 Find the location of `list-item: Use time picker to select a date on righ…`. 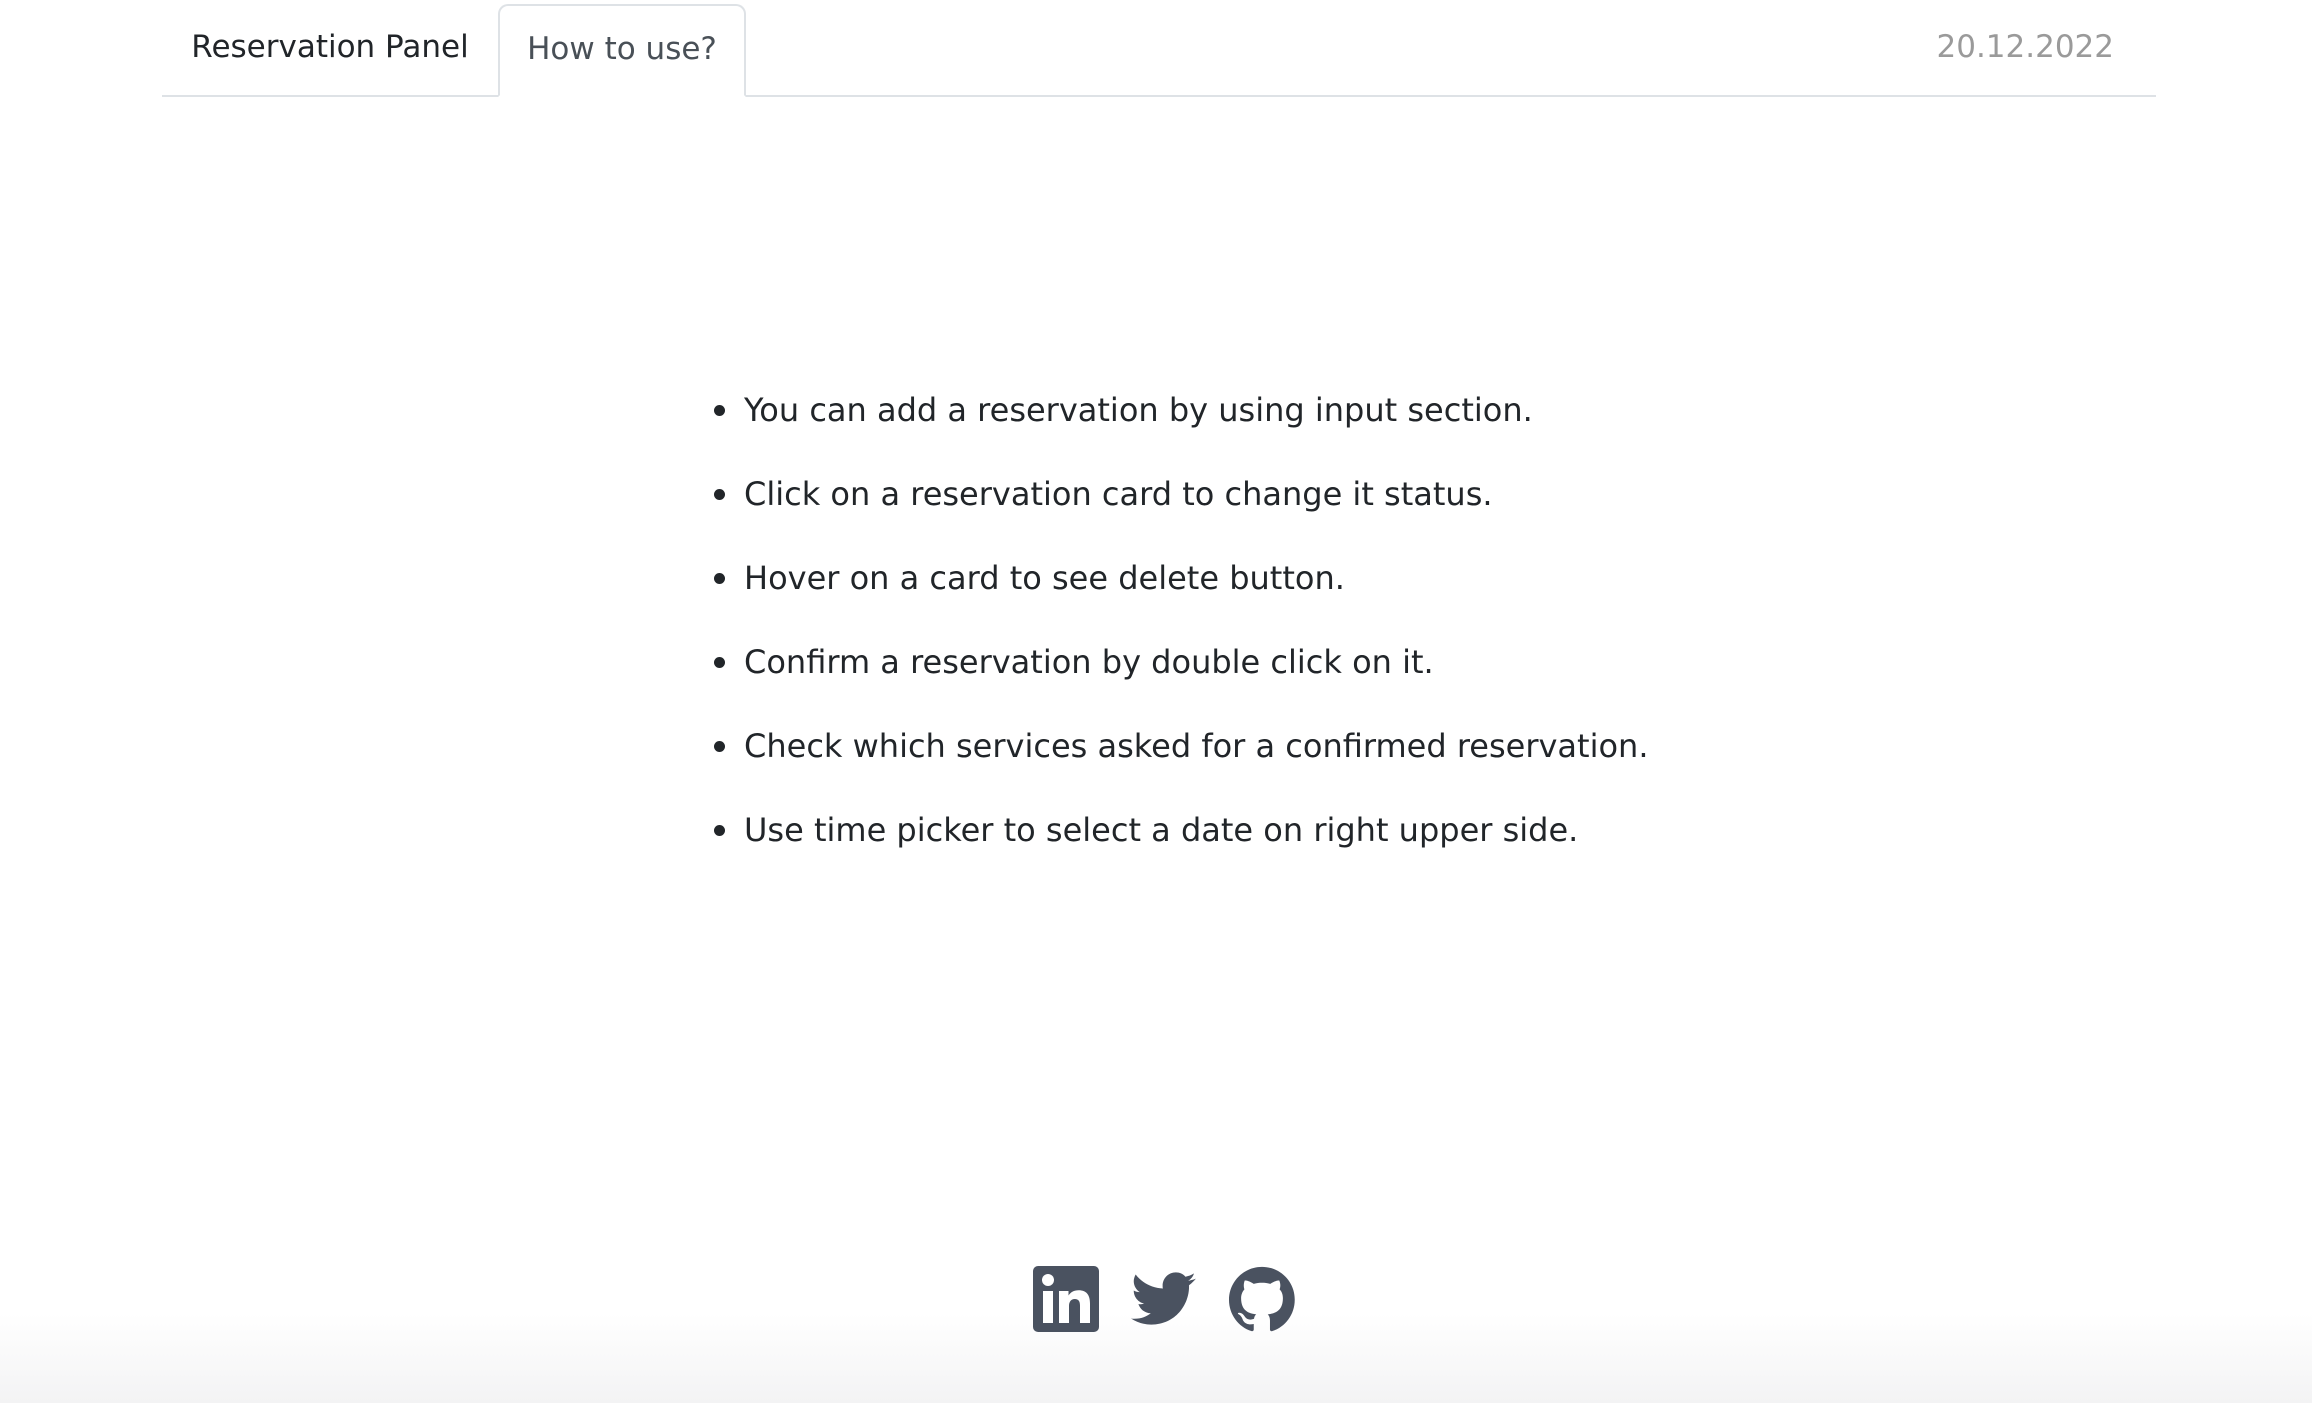

list-item: Use time picker to select a date on righ… is located at coordinates (1208, 826).